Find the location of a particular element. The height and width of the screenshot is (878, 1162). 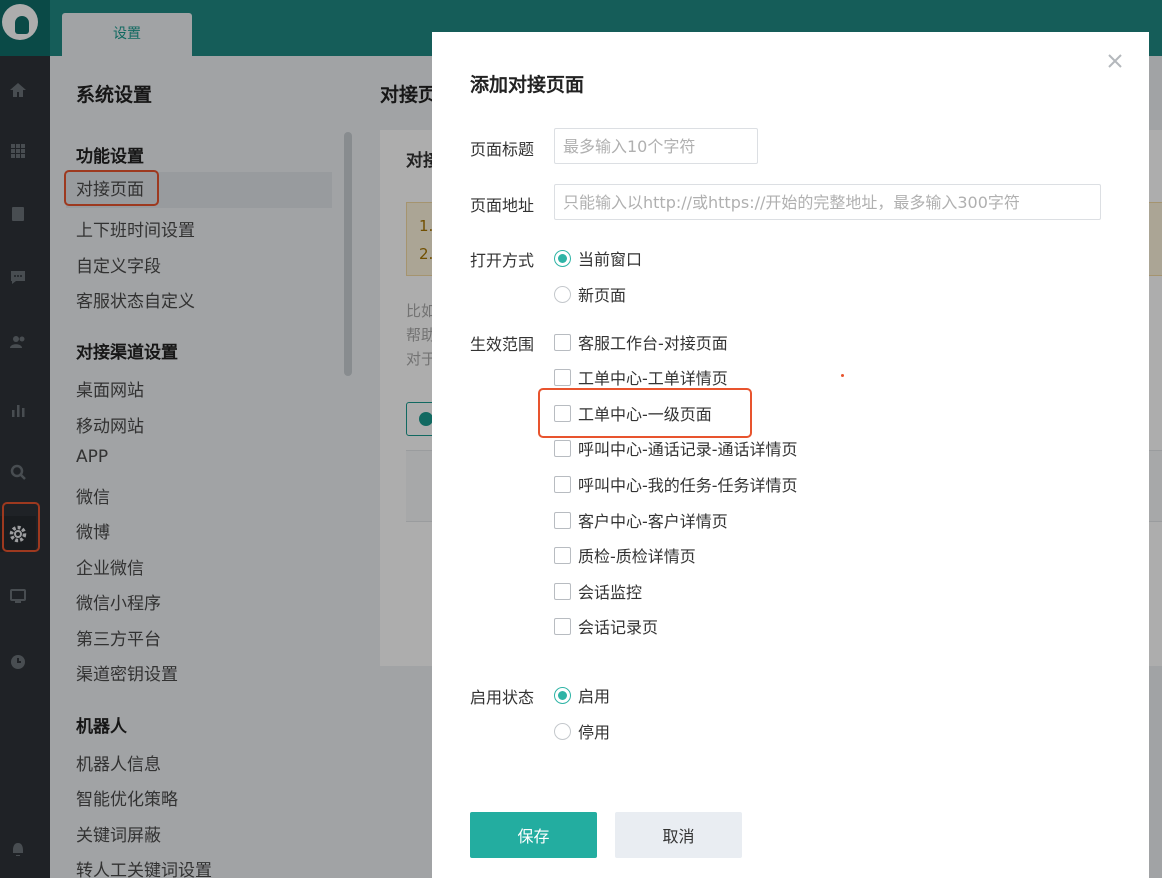

cancel-button: 取消 is located at coordinates (678, 835).